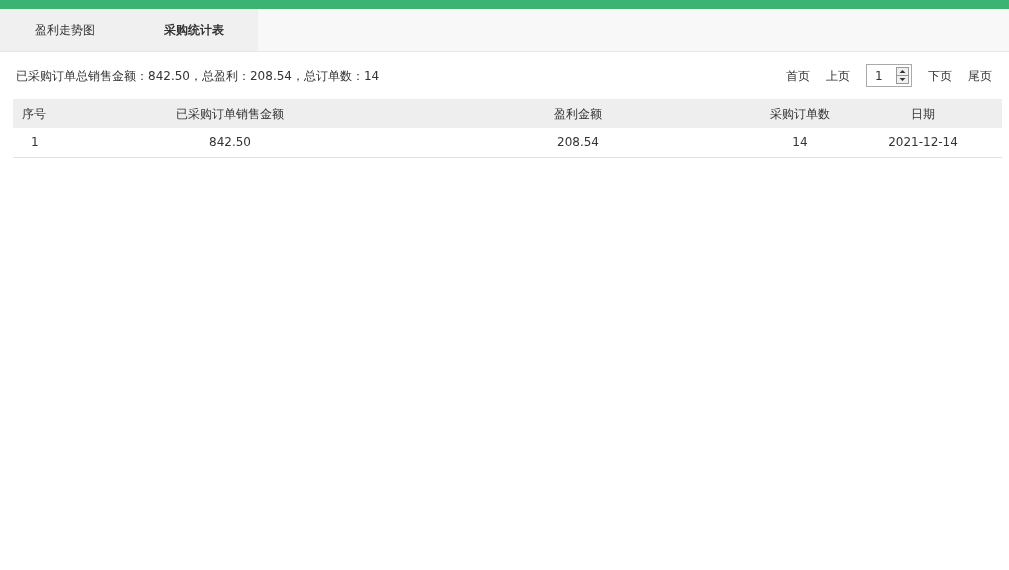 Image resolution: width=1009 pixels, height=570 pixels. Describe the element at coordinates (889, 75) in the screenshot. I see `page-number-field: 1` at that location.